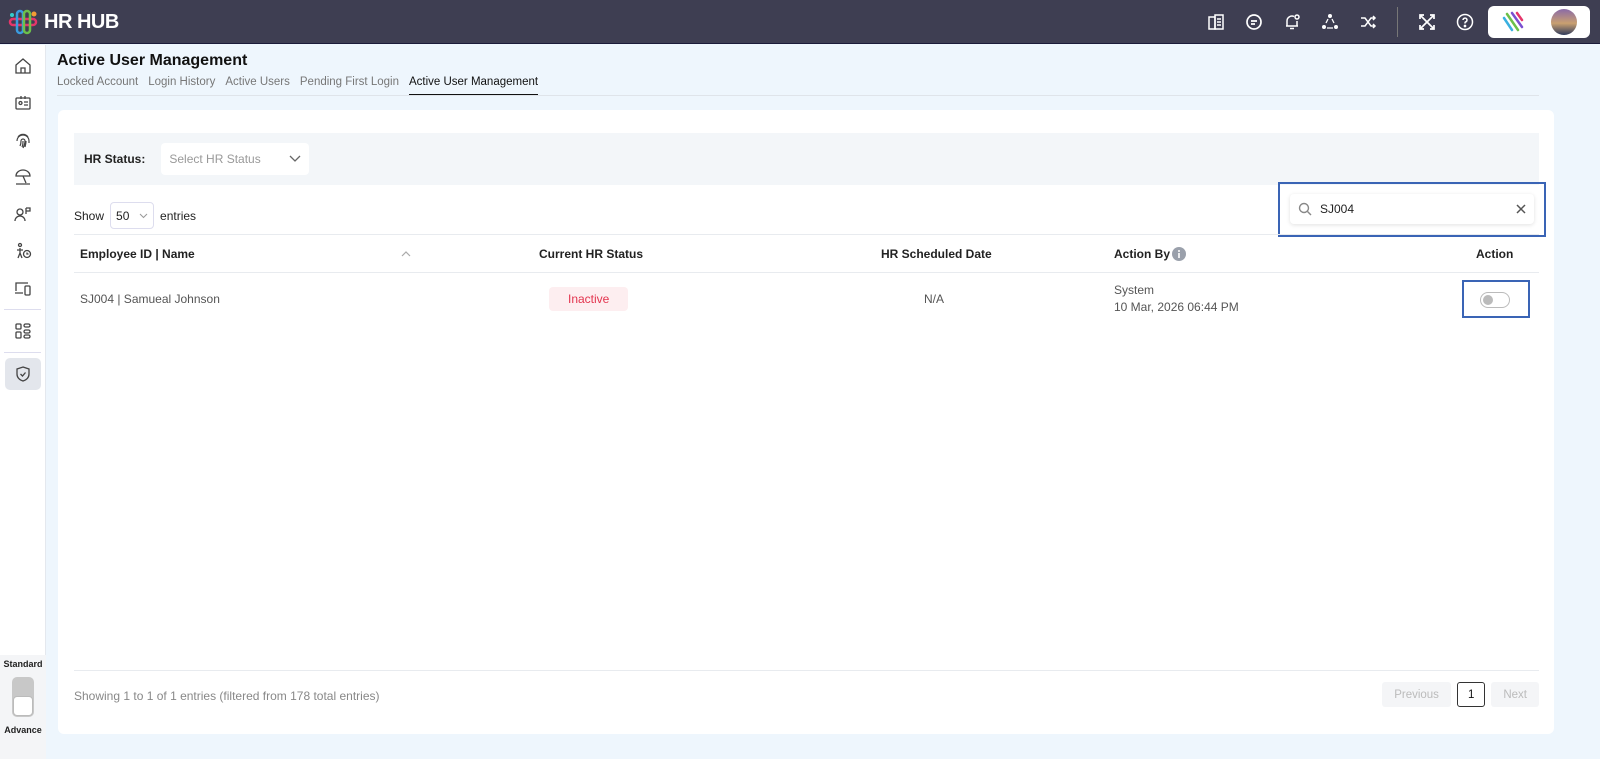  I want to click on sidebar-item-leave, so click(23, 177).